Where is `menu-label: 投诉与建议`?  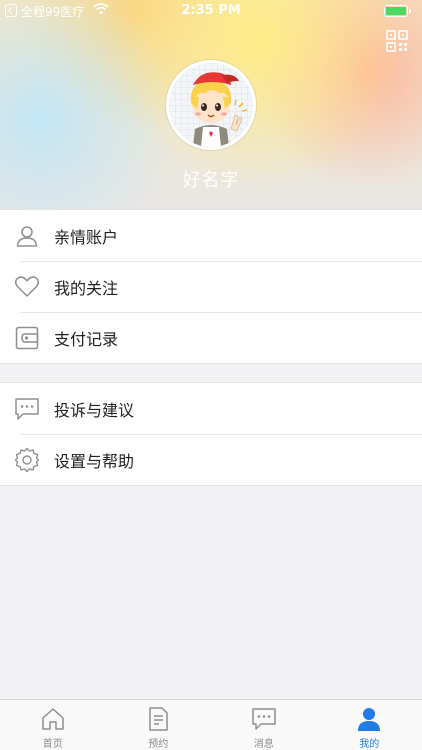 menu-label: 投诉与建议 is located at coordinates (94, 410).